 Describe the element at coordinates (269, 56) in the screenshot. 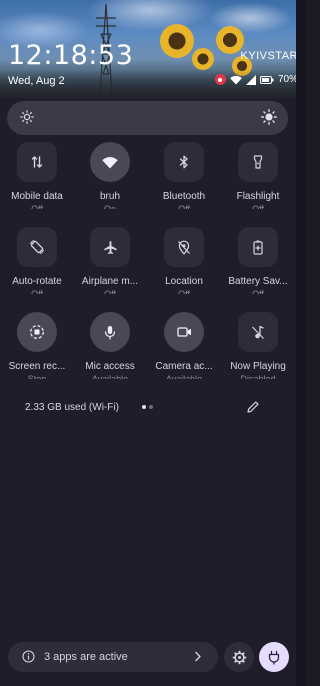

I see `carrier-name: KYIVSTAR` at that location.